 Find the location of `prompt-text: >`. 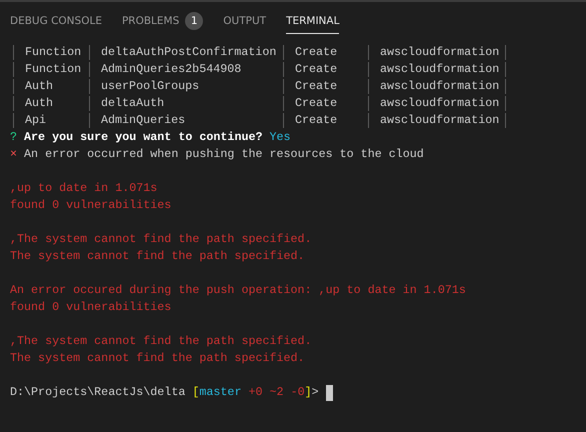

prompt-text: > is located at coordinates (315, 392).